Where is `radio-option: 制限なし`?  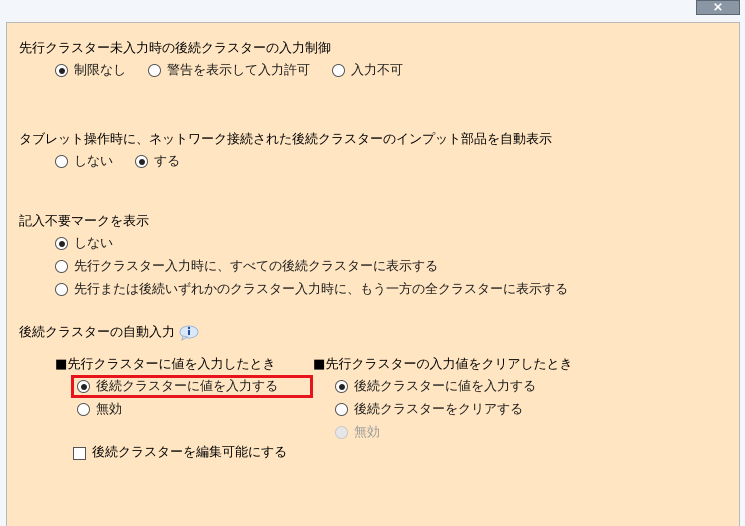 radio-option: 制限なし is located at coordinates (90, 70).